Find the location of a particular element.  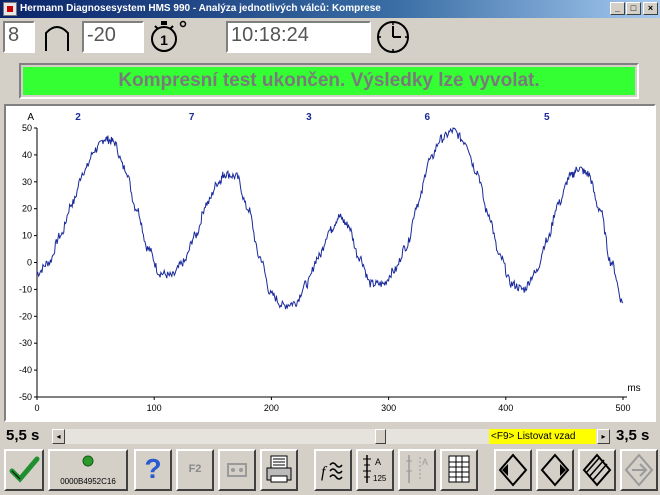

scale-icon: A 125 is located at coordinates (375, 469).